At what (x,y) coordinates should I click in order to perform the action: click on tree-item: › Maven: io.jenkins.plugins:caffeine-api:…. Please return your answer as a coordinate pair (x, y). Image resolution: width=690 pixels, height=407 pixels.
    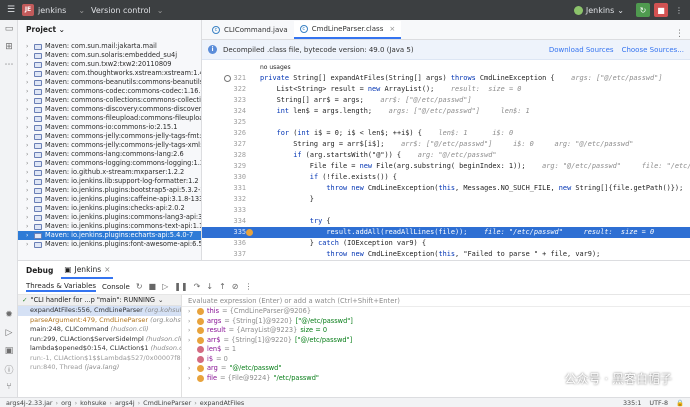
    Looking at the image, I should click on (109, 199).